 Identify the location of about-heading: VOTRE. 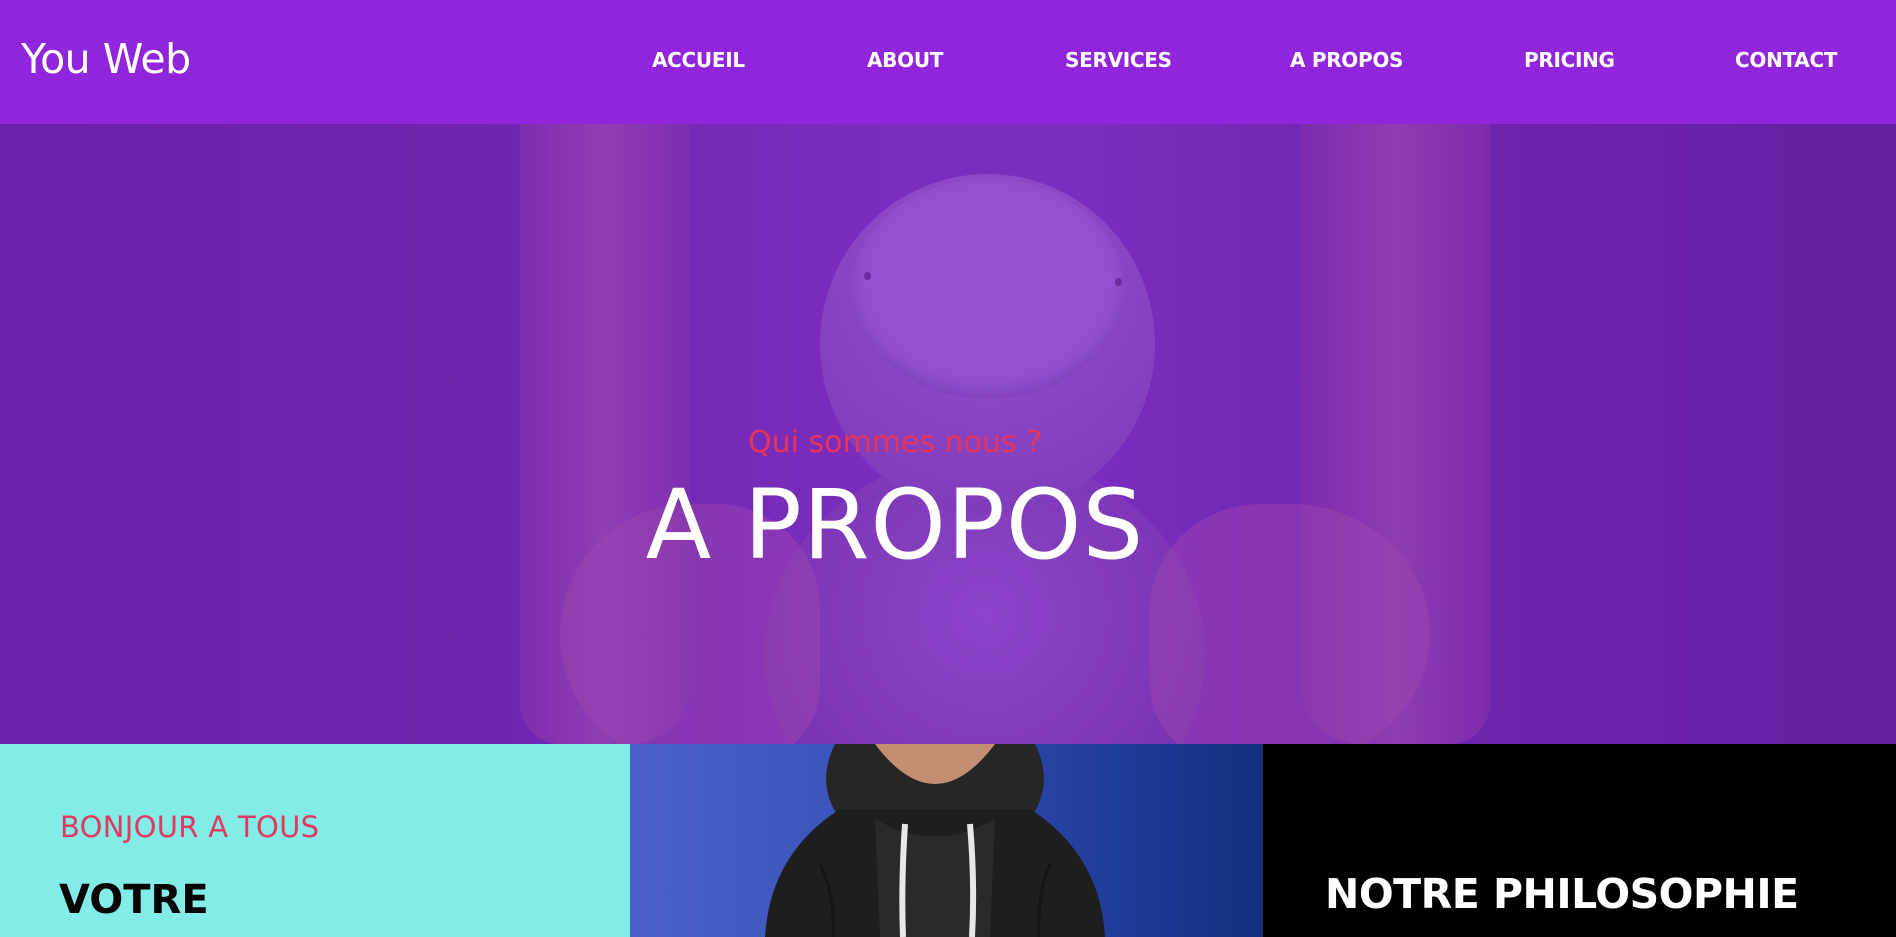
(134, 900).